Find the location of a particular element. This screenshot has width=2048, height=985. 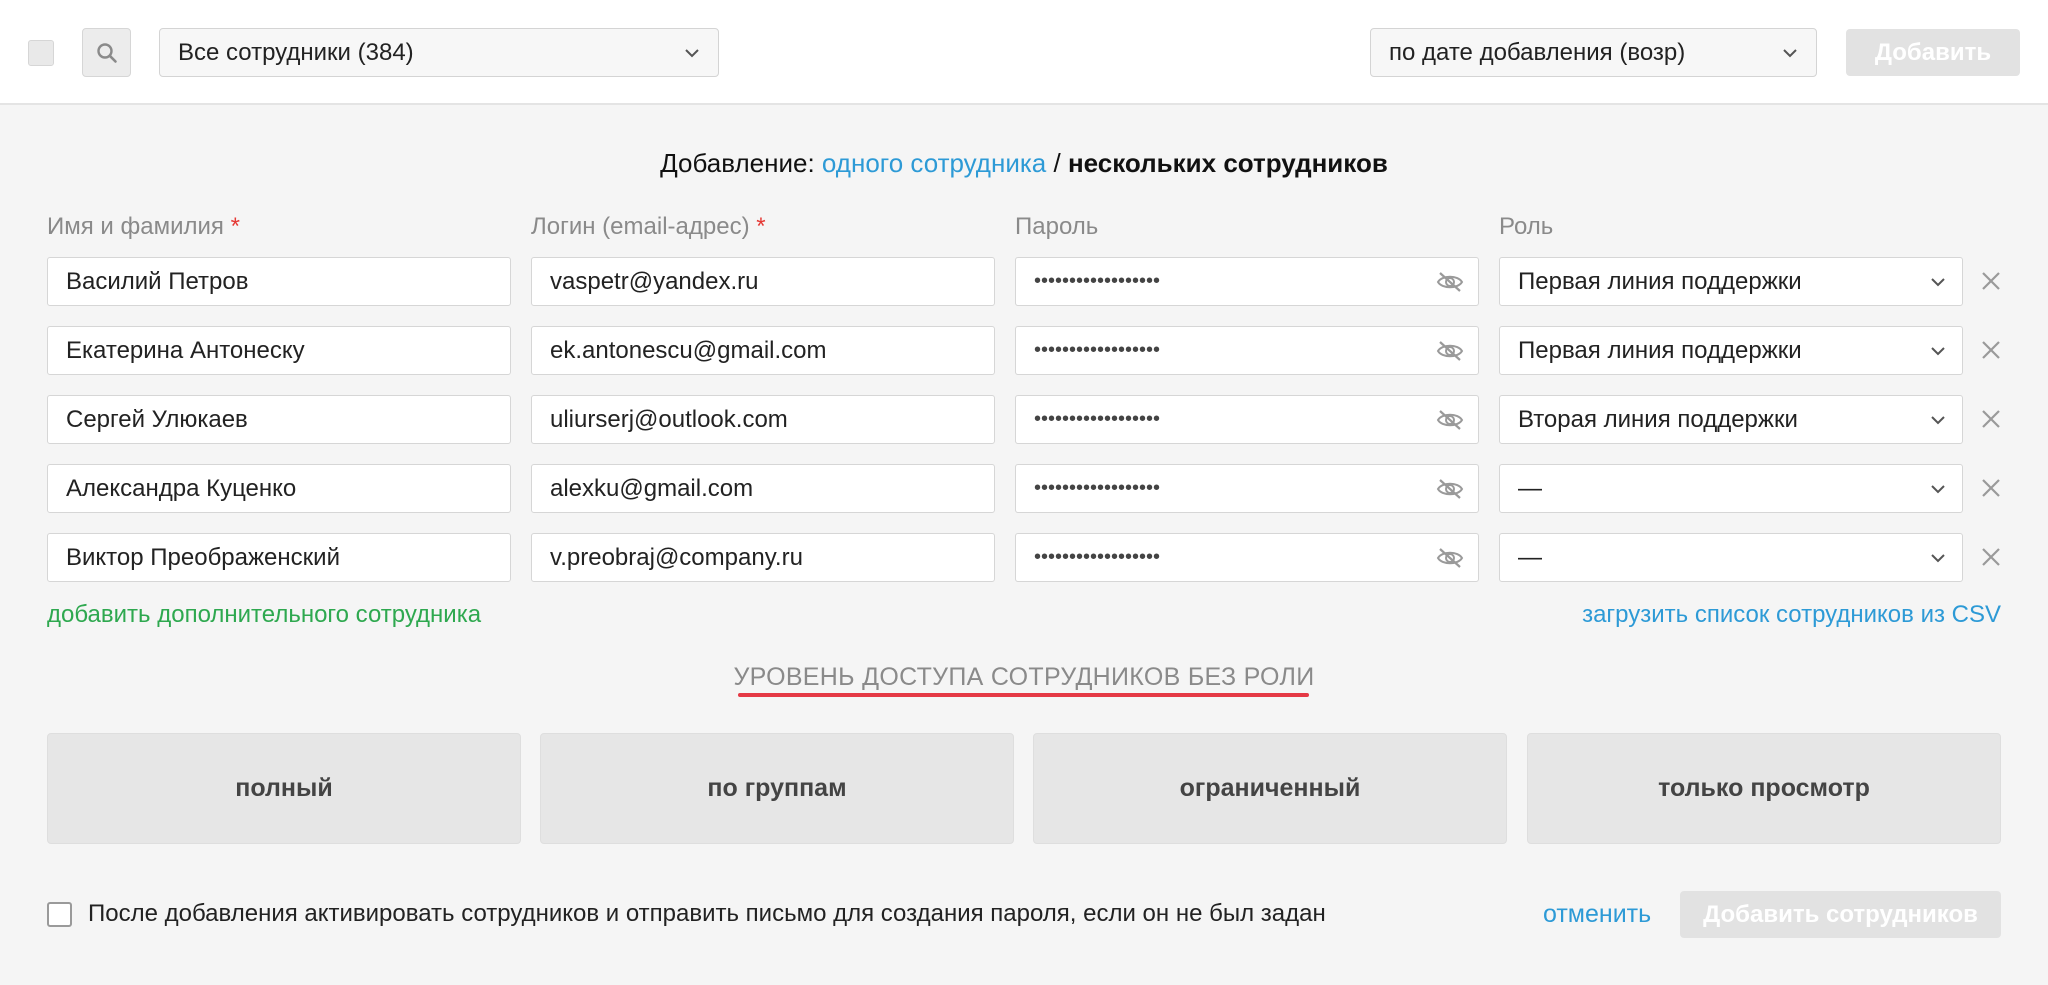

sort-select: по дате добавления (возр) is located at coordinates (1593, 52).